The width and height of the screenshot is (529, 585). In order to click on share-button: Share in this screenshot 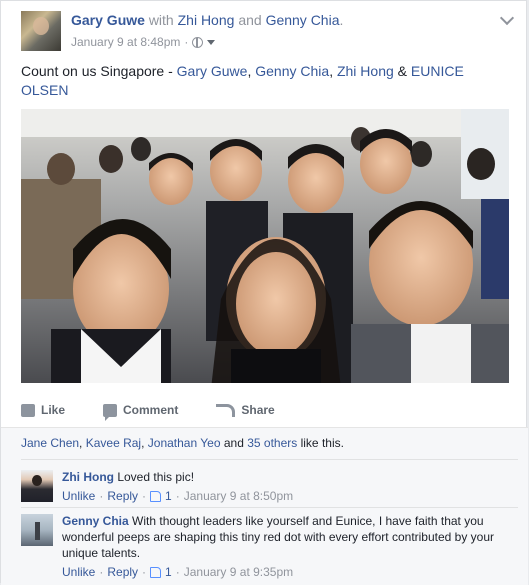, I will do `click(245, 410)`.